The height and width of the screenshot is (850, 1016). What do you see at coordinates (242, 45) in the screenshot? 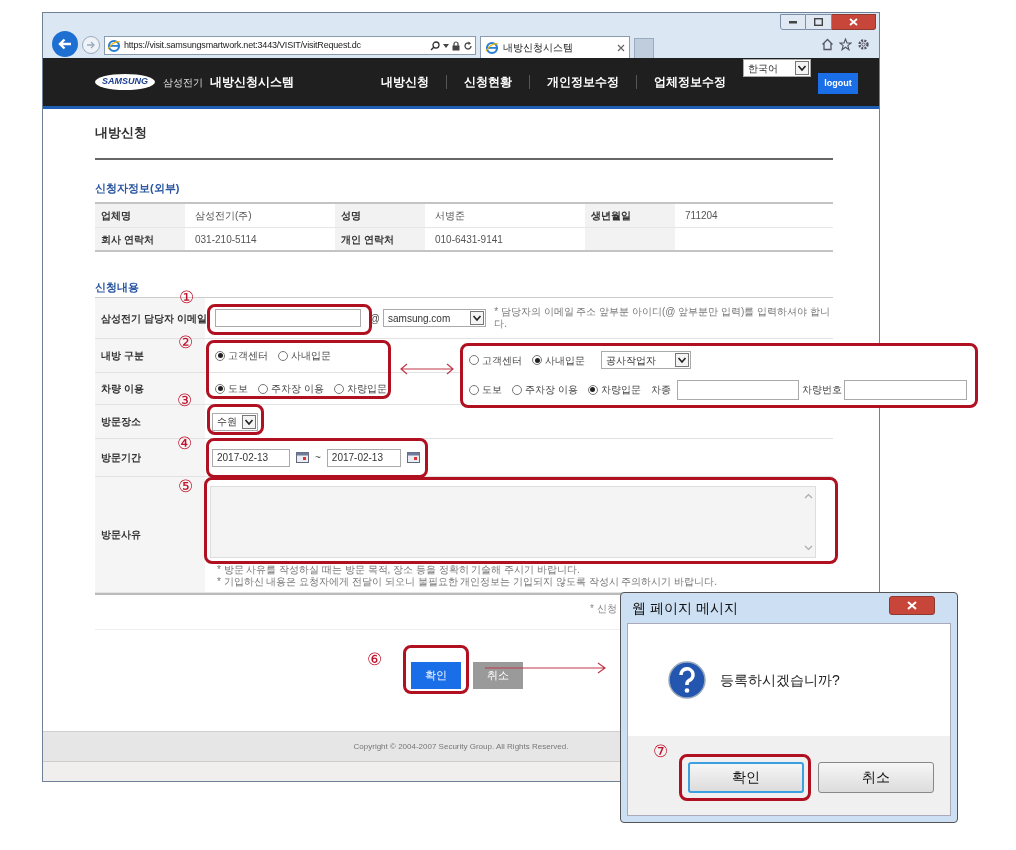
I see `address-text: https://visit.samsungsmartwork.net:3443/VISIT/visitRequest.dc` at bounding box center [242, 45].